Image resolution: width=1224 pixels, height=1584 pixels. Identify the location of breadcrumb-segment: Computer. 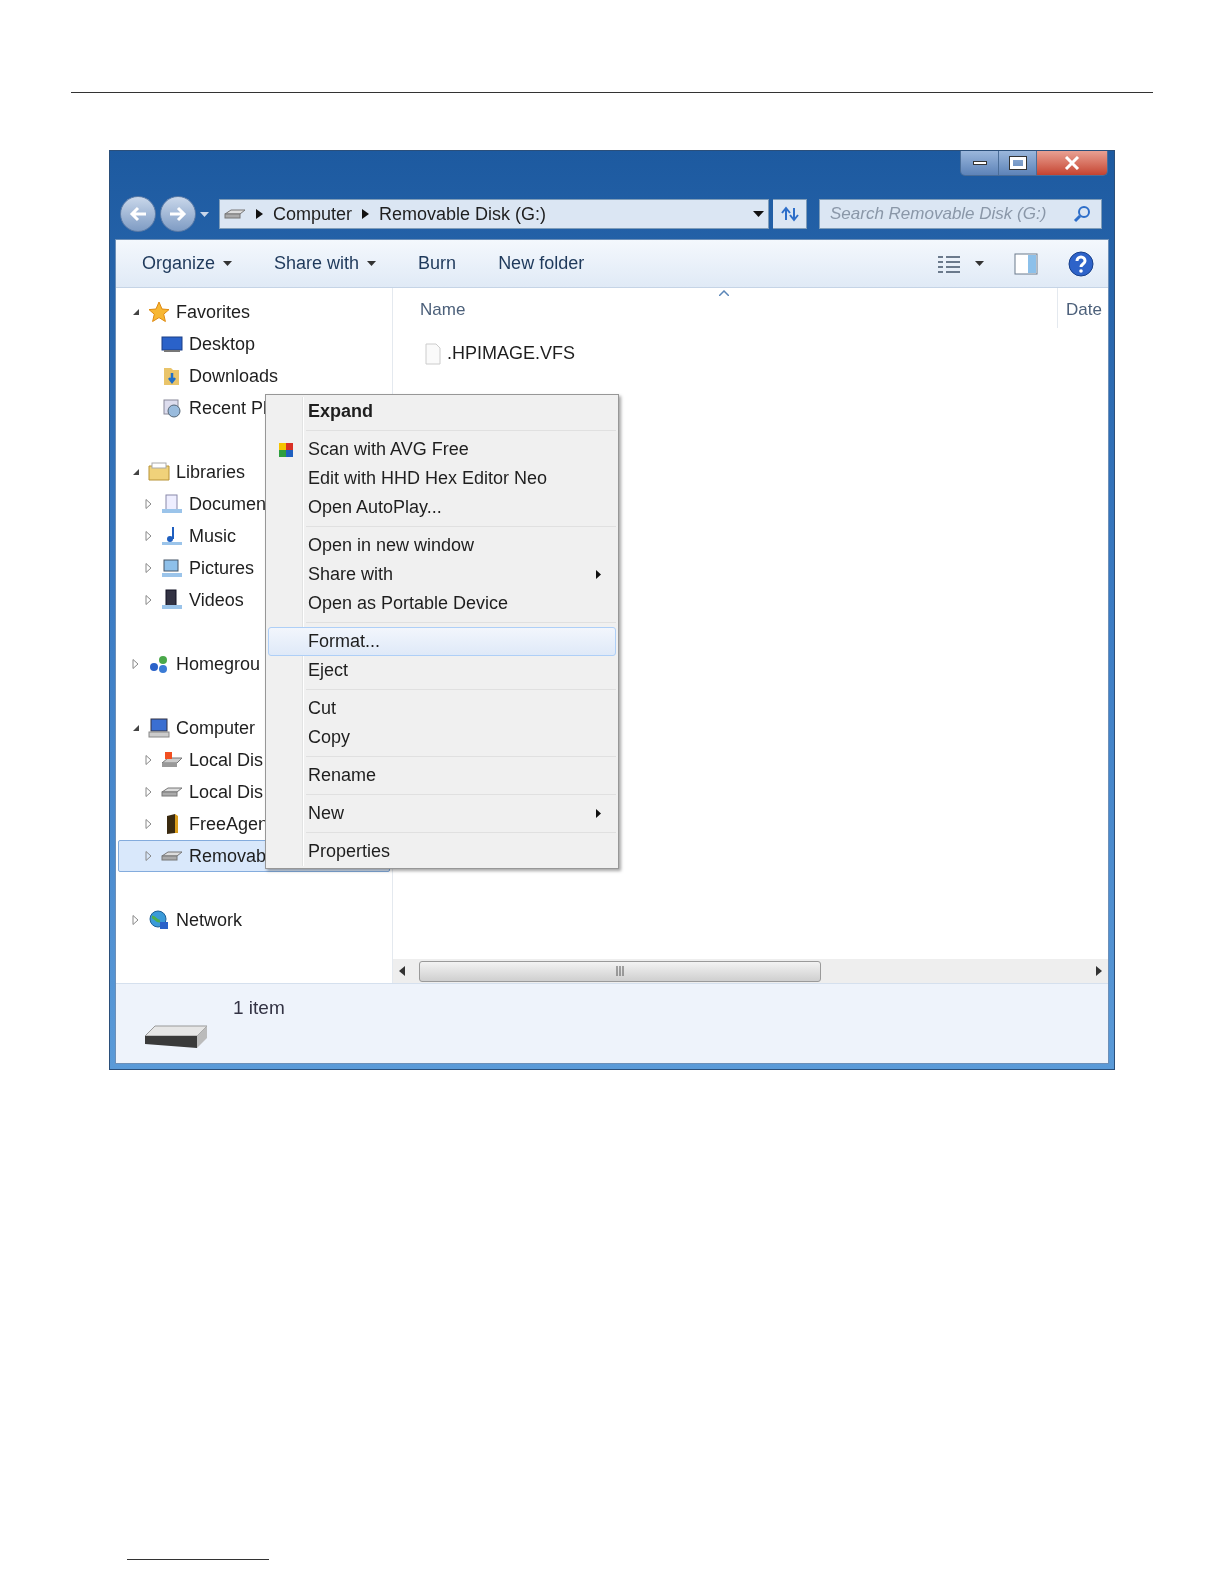
(313, 214).